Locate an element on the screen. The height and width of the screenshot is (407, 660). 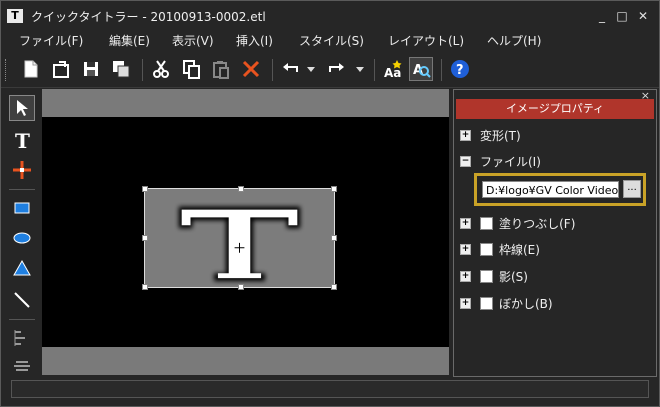
redo-icon is located at coordinates (336, 69).